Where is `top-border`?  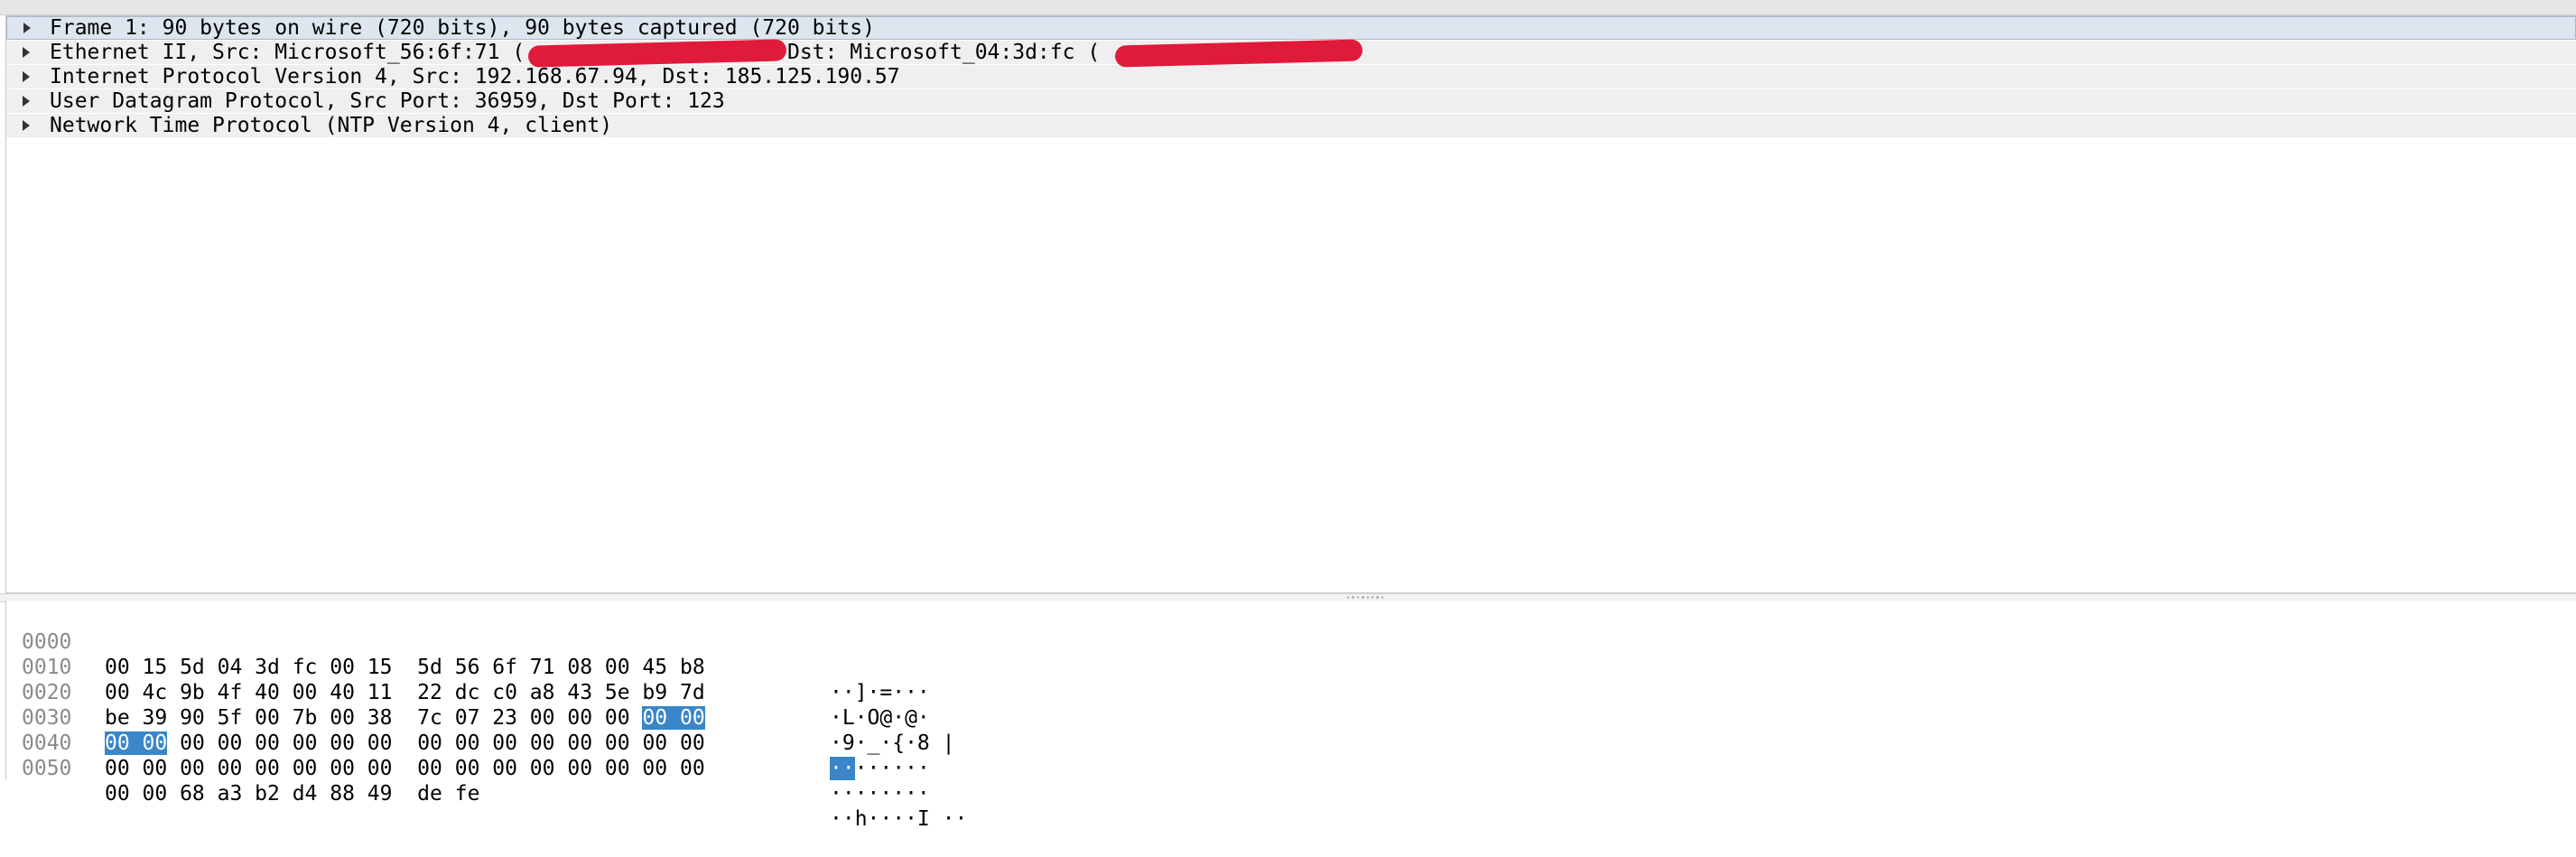 top-border is located at coordinates (1288, 7).